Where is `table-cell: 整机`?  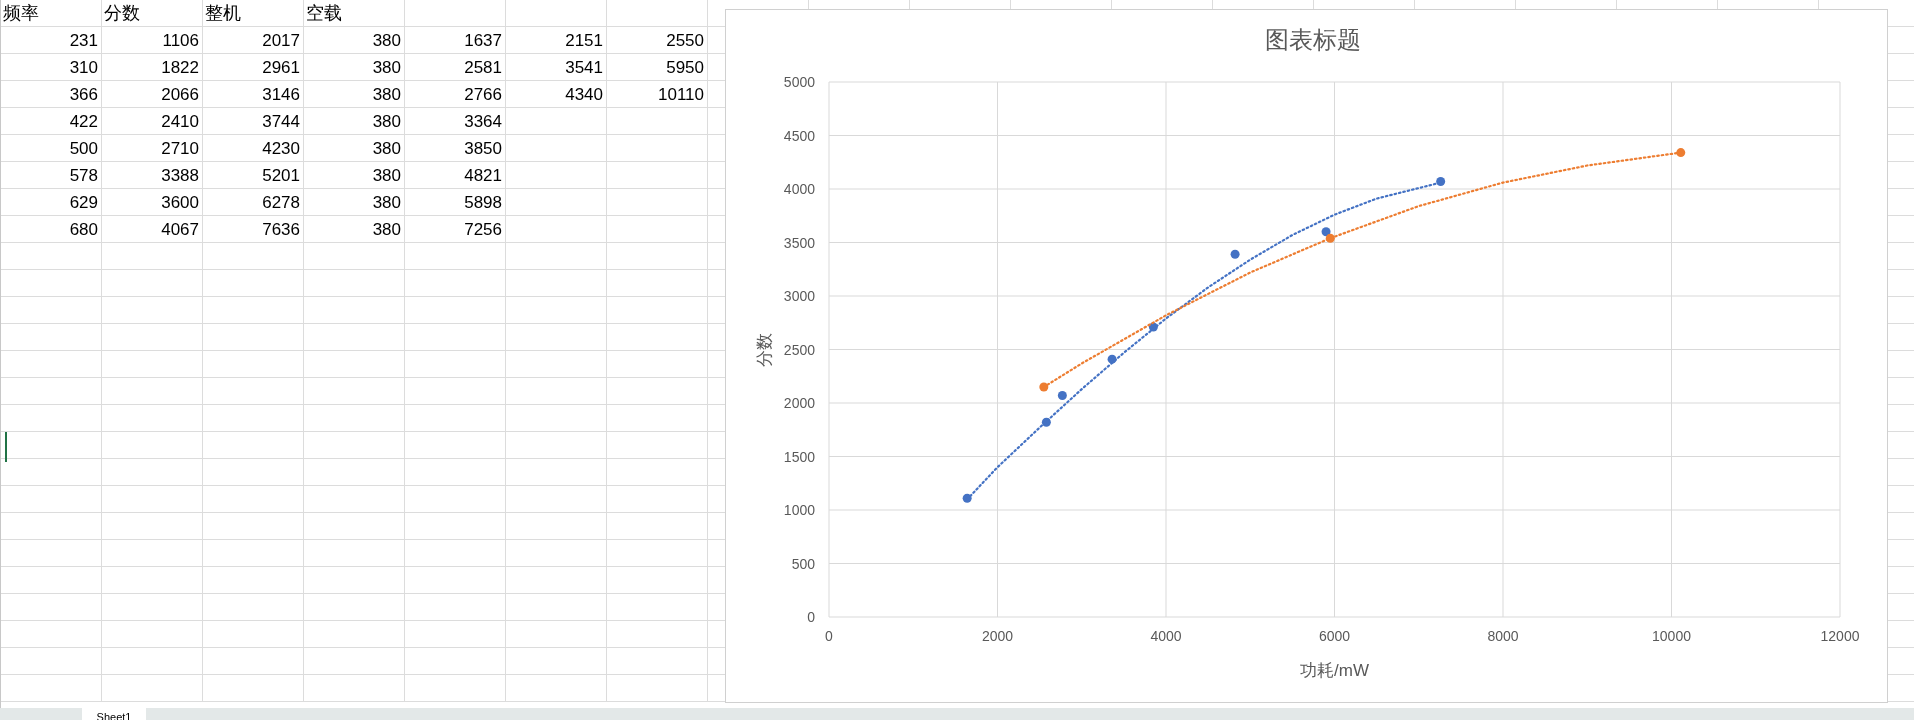
table-cell: 整机 is located at coordinates (253, 13).